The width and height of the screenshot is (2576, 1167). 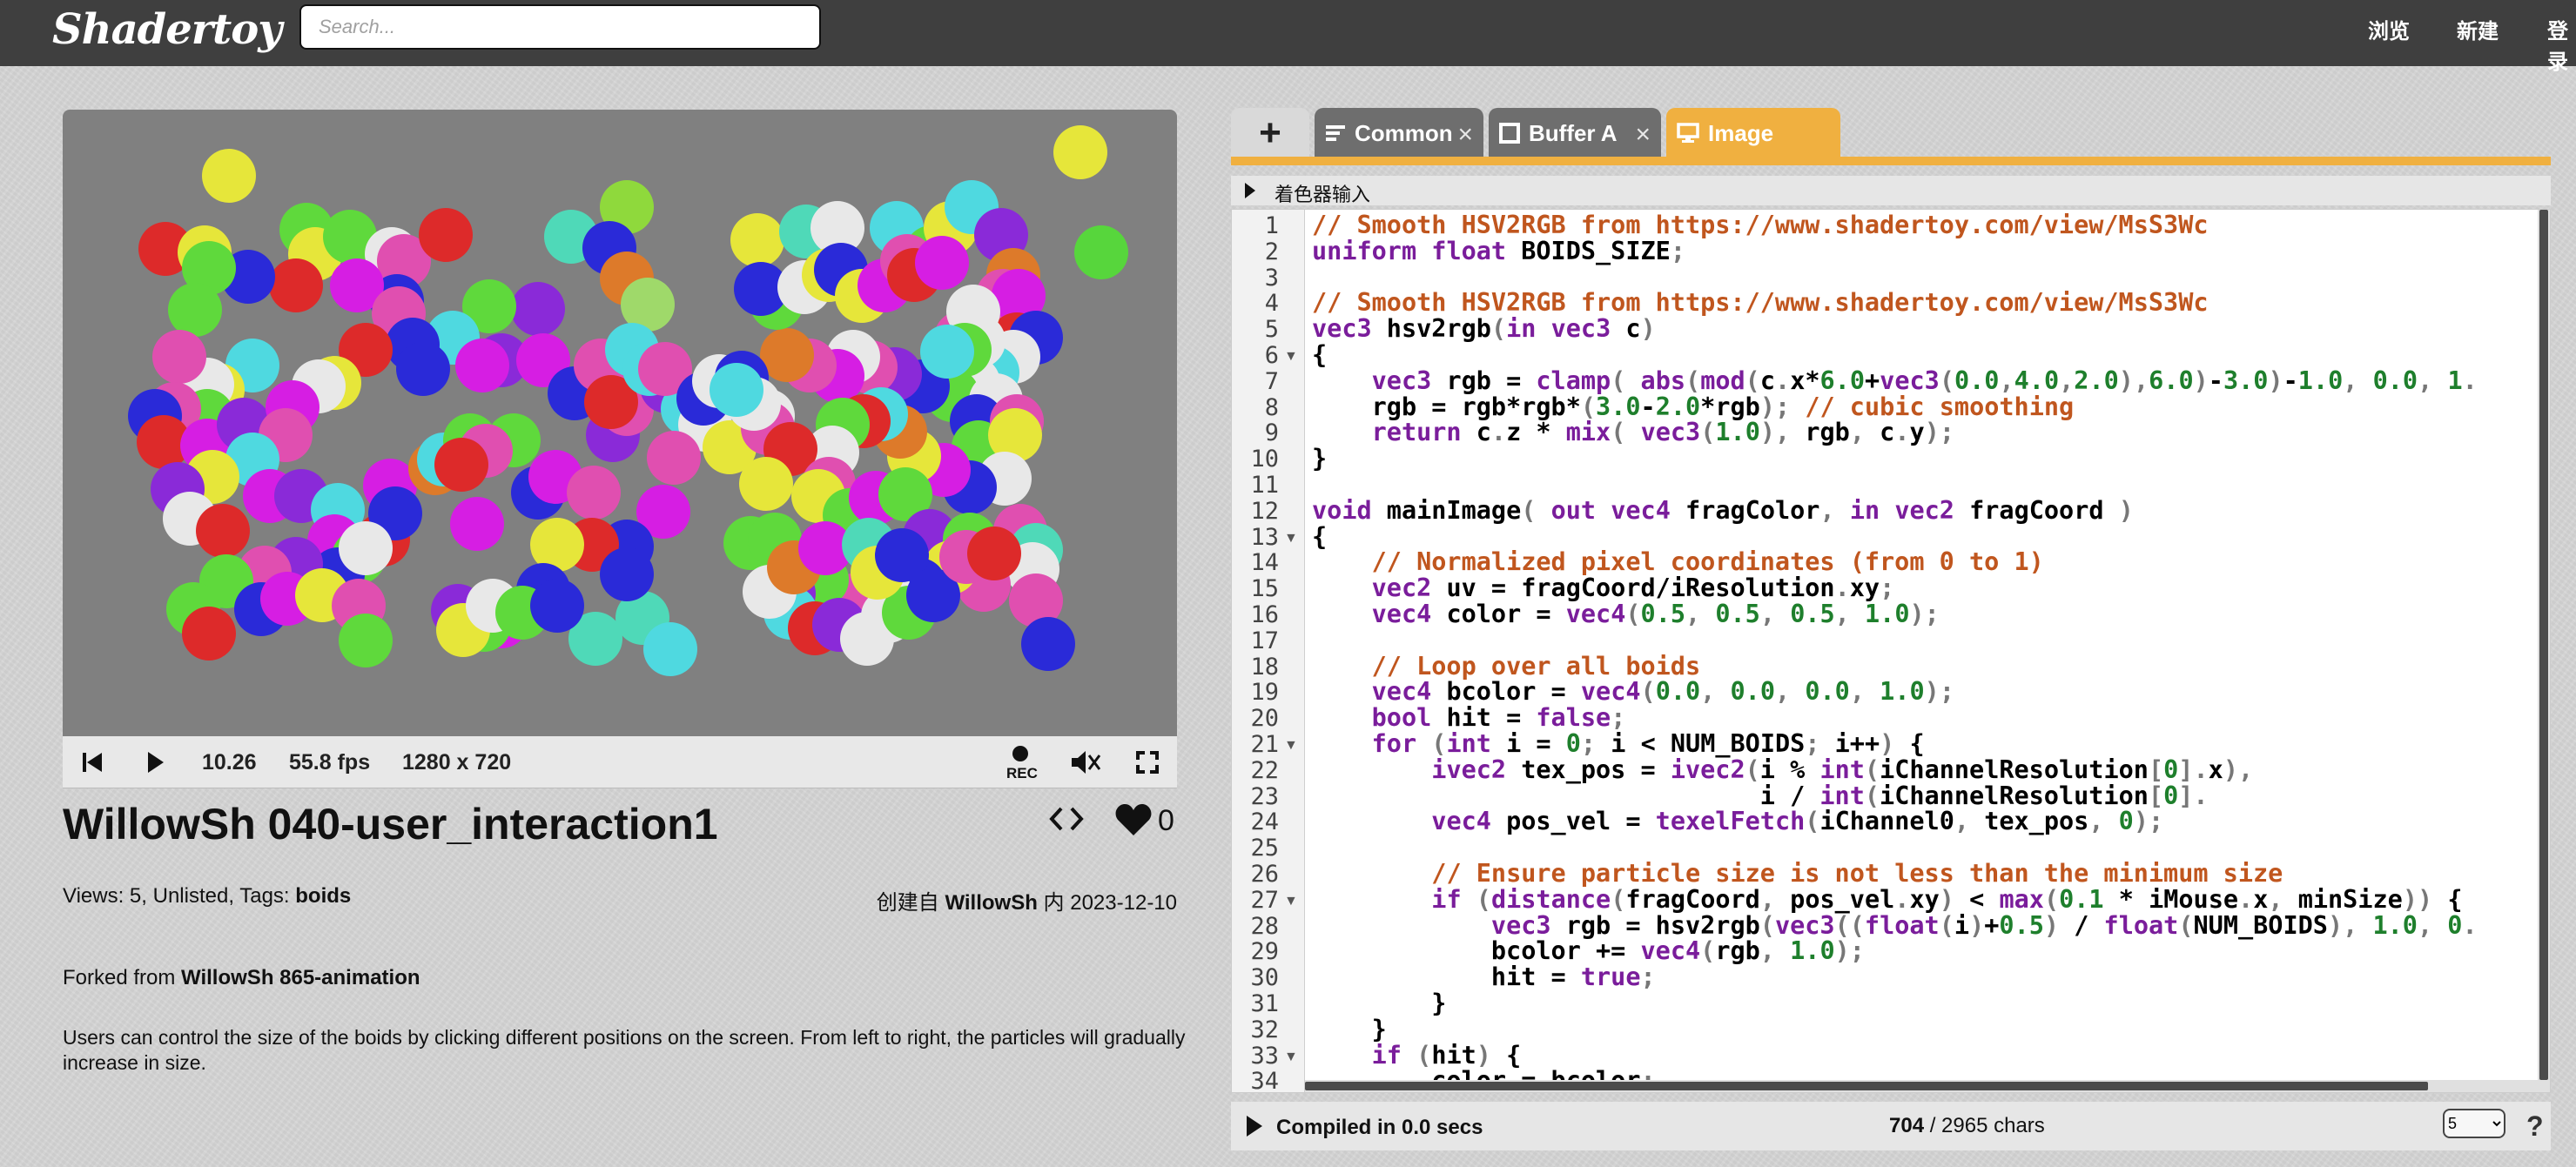 I want to click on search-input, so click(x=560, y=27).